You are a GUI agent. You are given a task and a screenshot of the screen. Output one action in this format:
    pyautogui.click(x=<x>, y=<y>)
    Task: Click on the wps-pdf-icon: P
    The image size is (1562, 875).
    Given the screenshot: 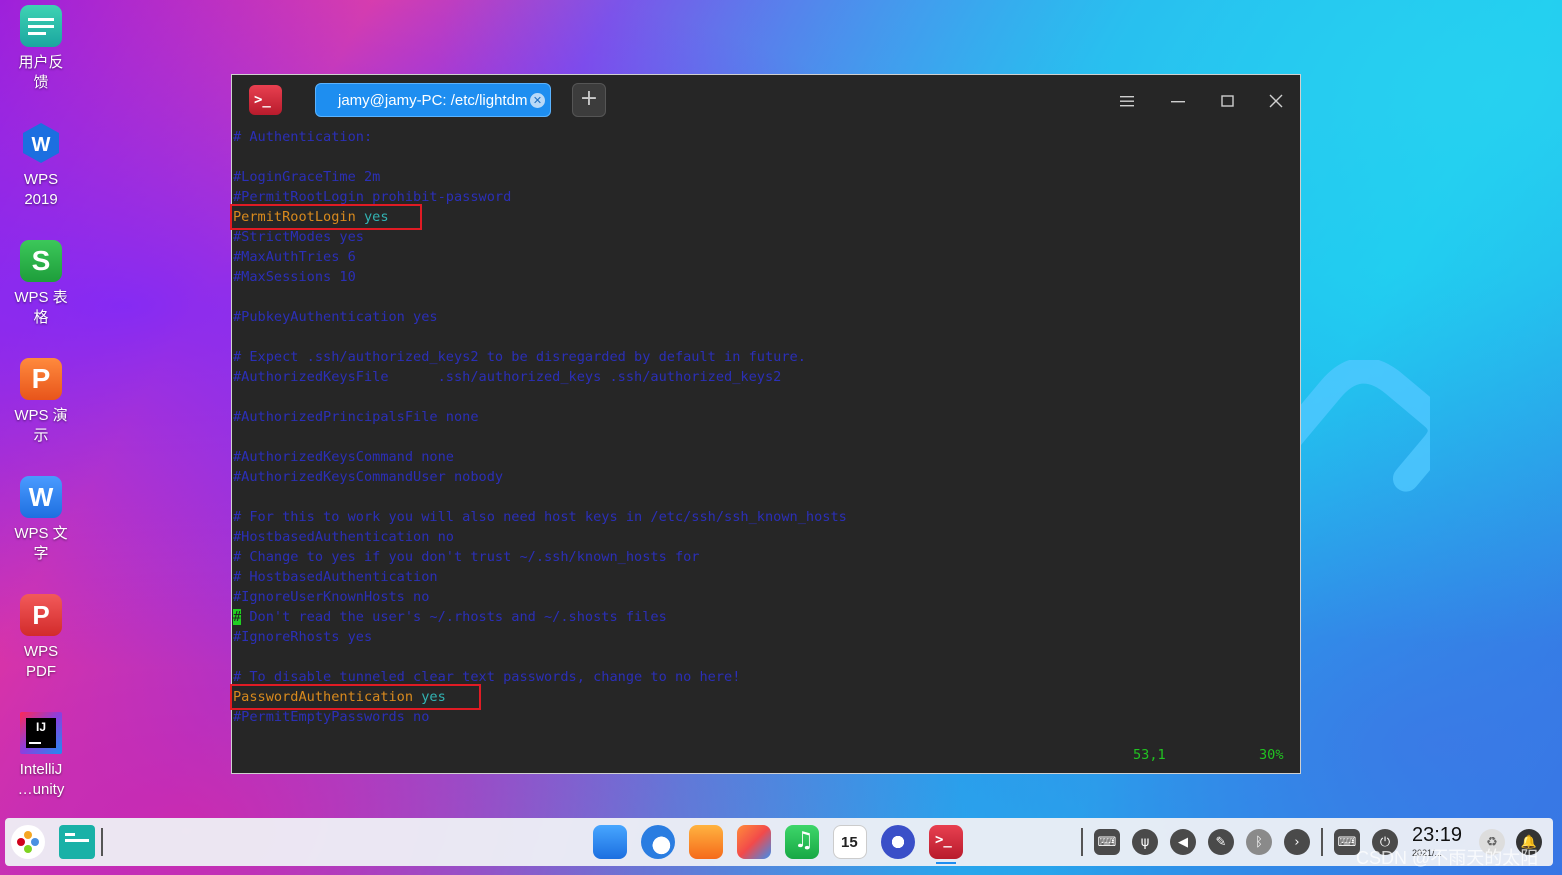 What is the action you would take?
    pyautogui.click(x=41, y=615)
    